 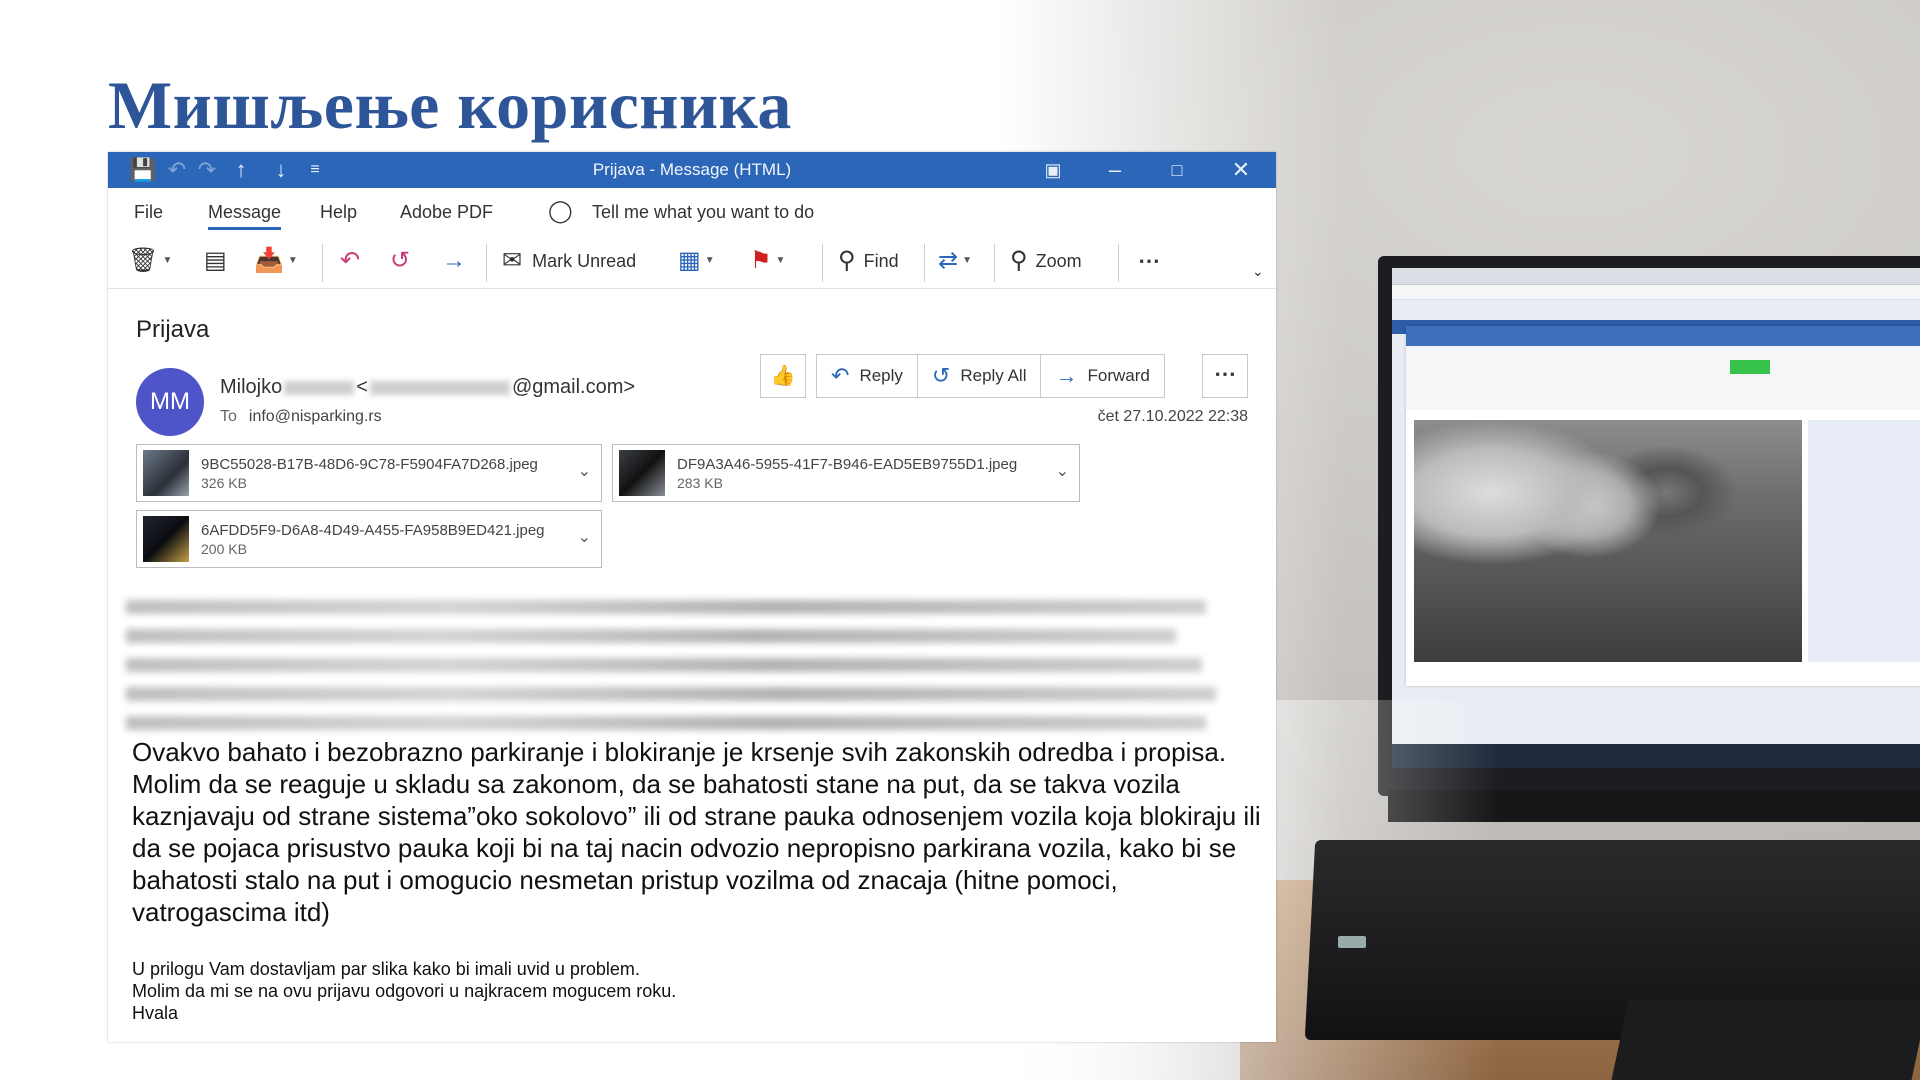 What do you see at coordinates (868, 261) in the screenshot?
I see `find-button: ⚲ Find` at bounding box center [868, 261].